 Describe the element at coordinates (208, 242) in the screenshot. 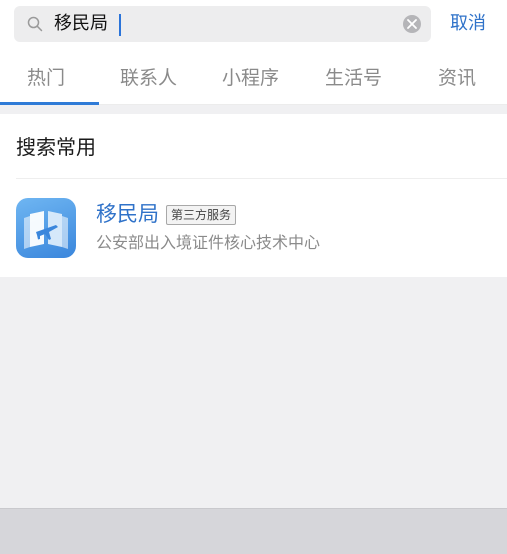

I see `result-description: 公安部出入境证件核心技术中心` at that location.